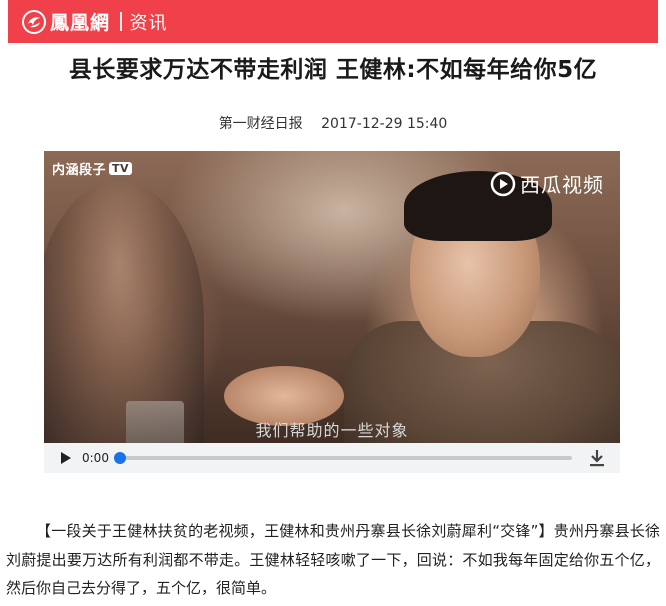  What do you see at coordinates (79, 170) in the screenshot?
I see `watermark-left-text: 内涵段子` at bounding box center [79, 170].